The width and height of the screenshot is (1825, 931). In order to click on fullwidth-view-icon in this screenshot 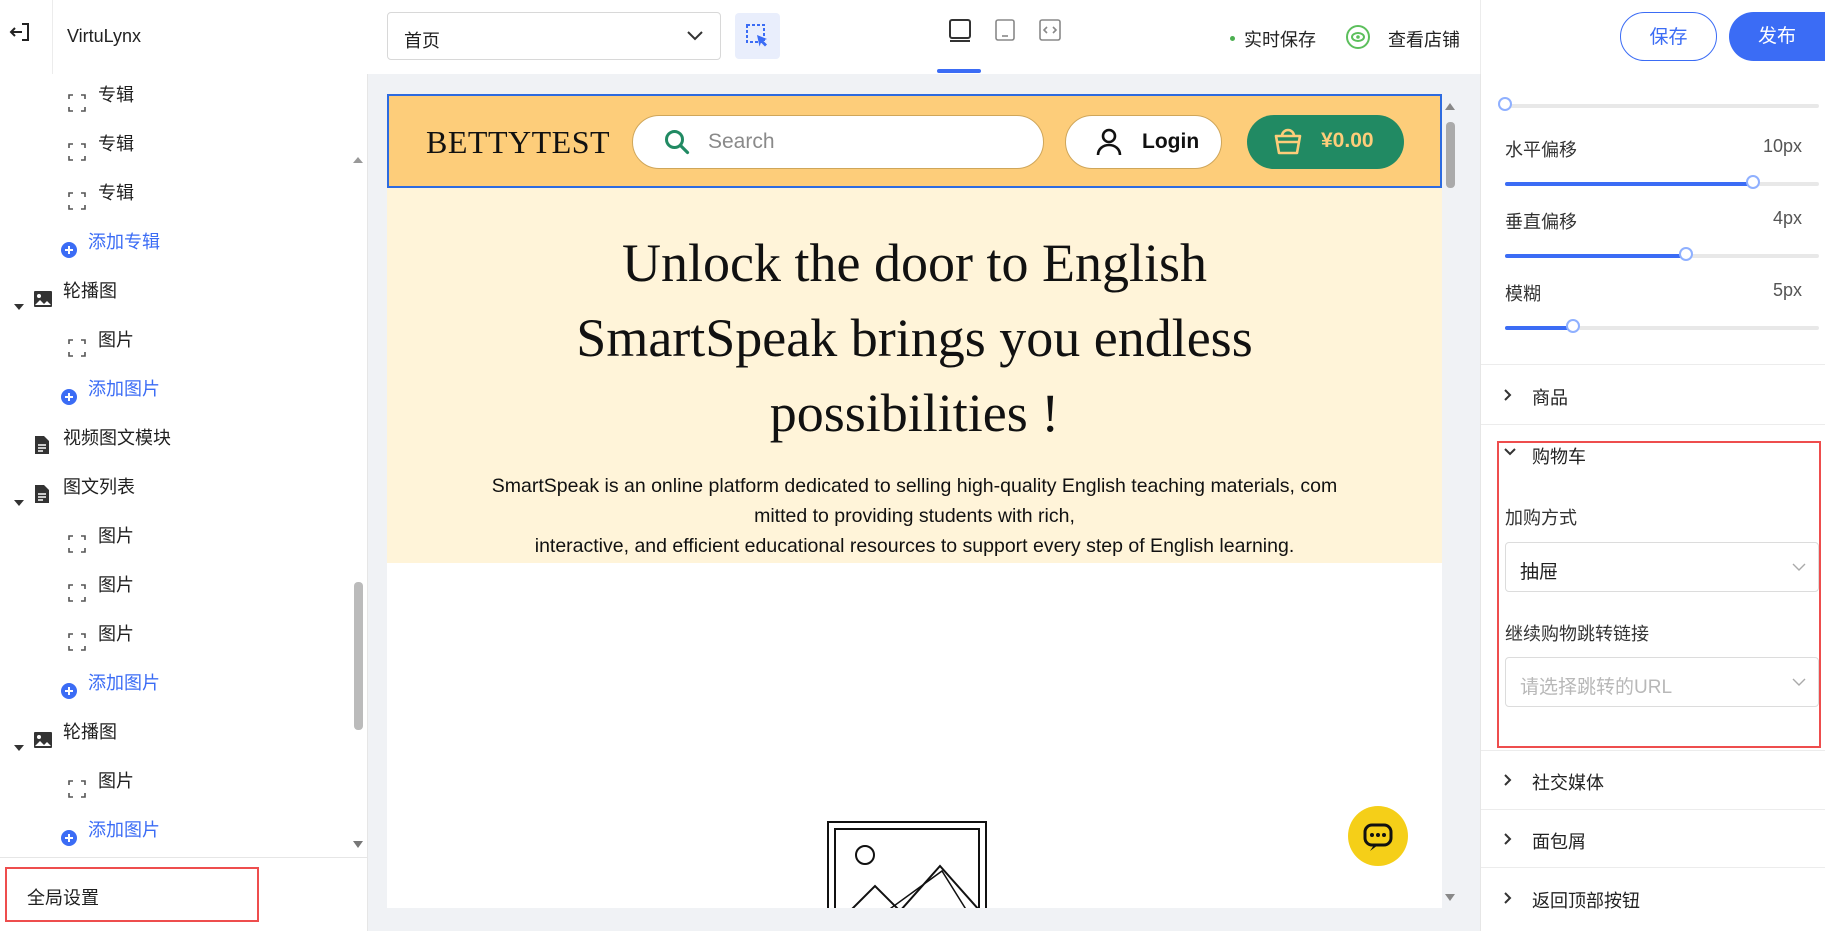, I will do `click(1050, 32)`.